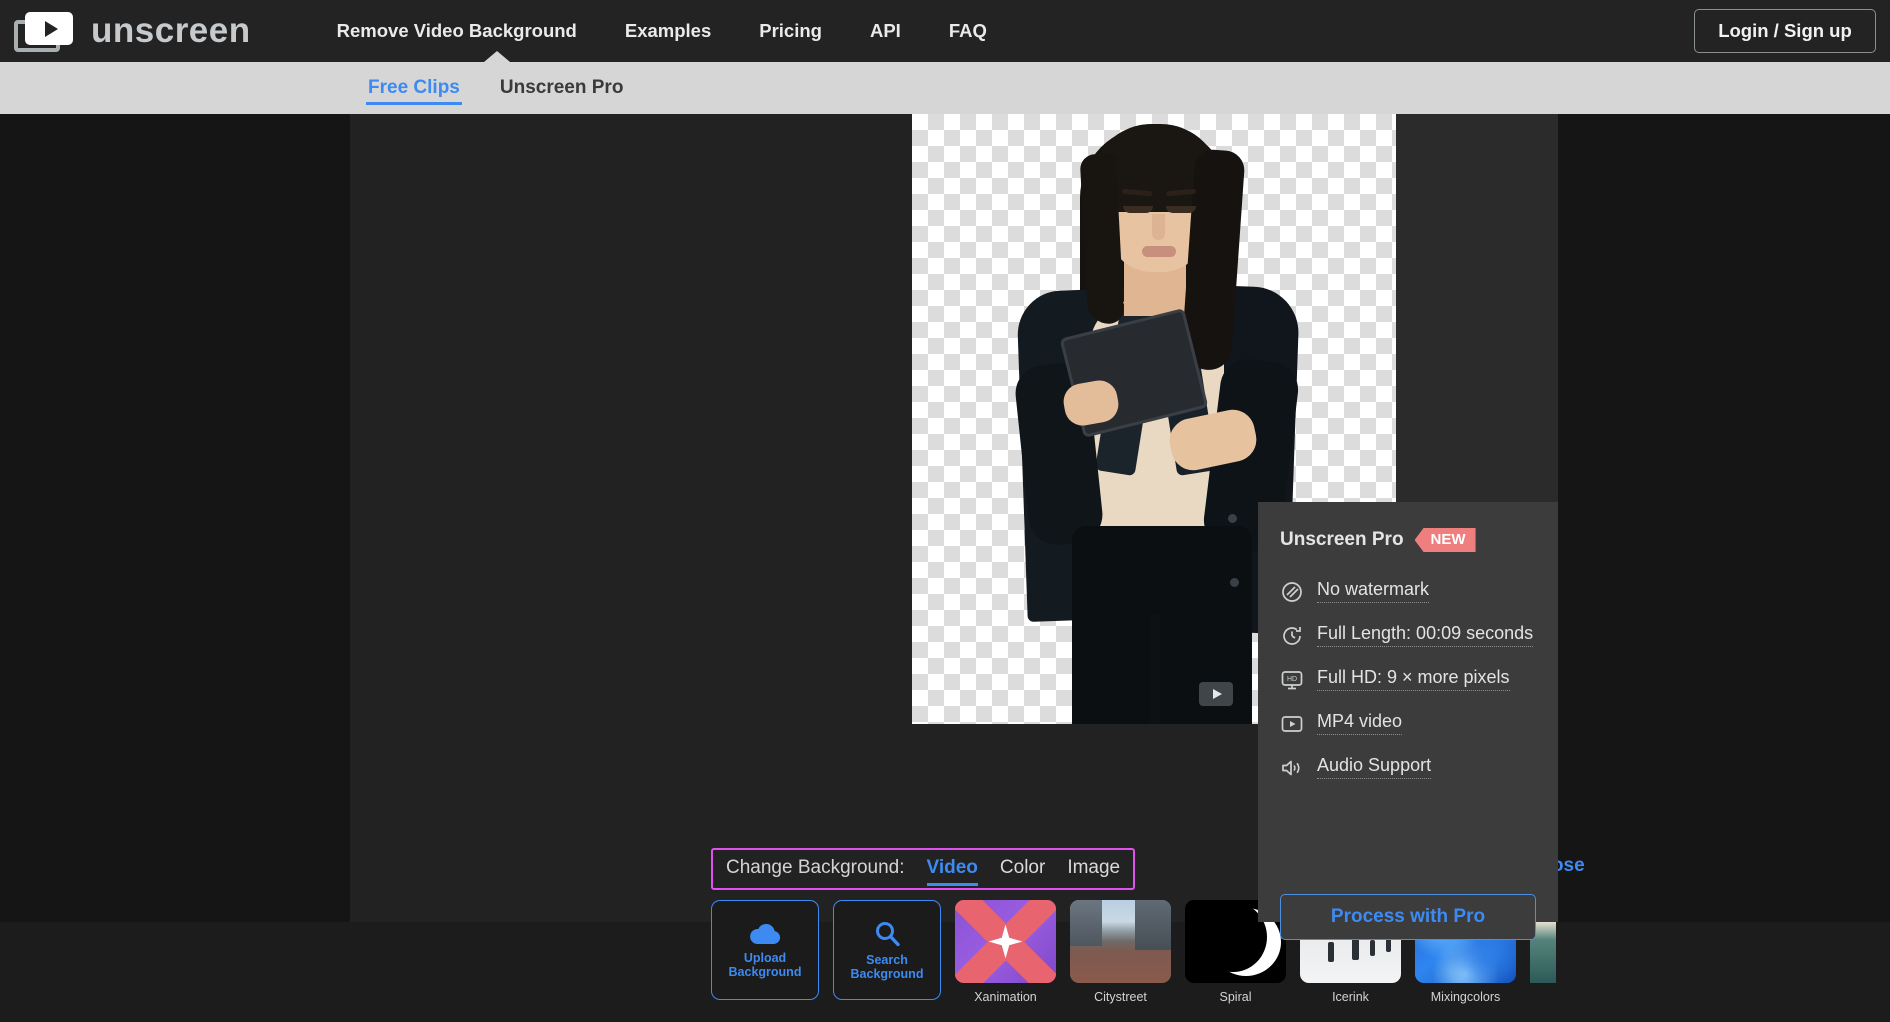  What do you see at coordinates (1374, 766) in the screenshot?
I see `feature-label: Audio Support` at bounding box center [1374, 766].